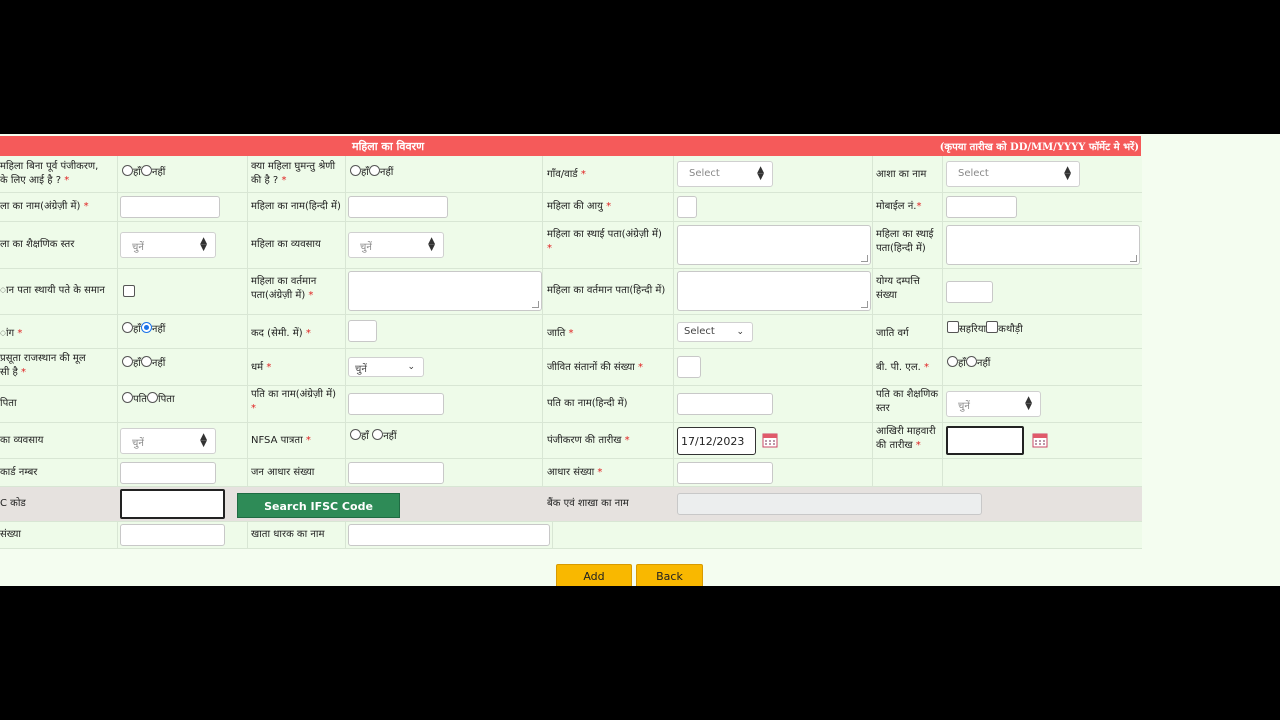 This screenshot has height=720, width=1280. I want to click on husband-occupation-select: चुनें ▲ ▼, so click(168, 441).